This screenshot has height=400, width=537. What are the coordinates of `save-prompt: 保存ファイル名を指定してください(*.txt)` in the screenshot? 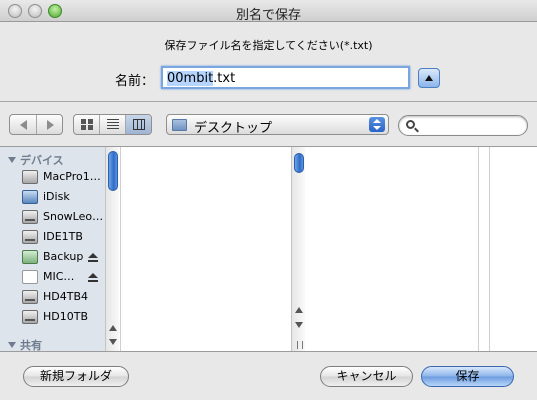 It's located at (268, 45).